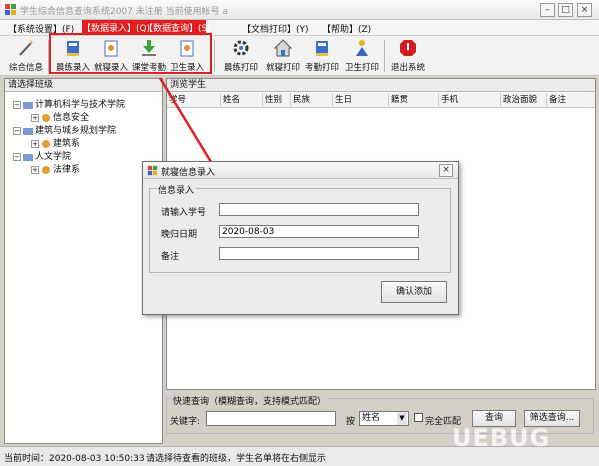 This screenshot has height=466, width=599. Describe the element at coordinates (283, 48) in the screenshot. I see `house-icon` at that location.